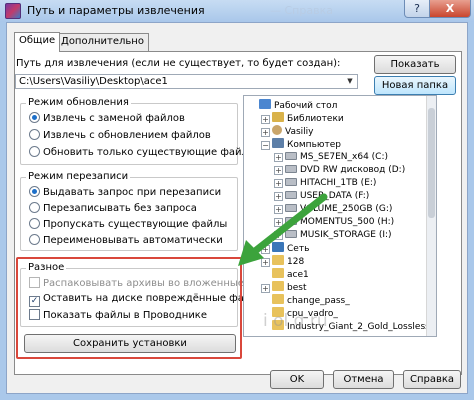 The image size is (474, 400). What do you see at coordinates (415, 64) in the screenshot?
I see `show-button: Показать` at bounding box center [415, 64].